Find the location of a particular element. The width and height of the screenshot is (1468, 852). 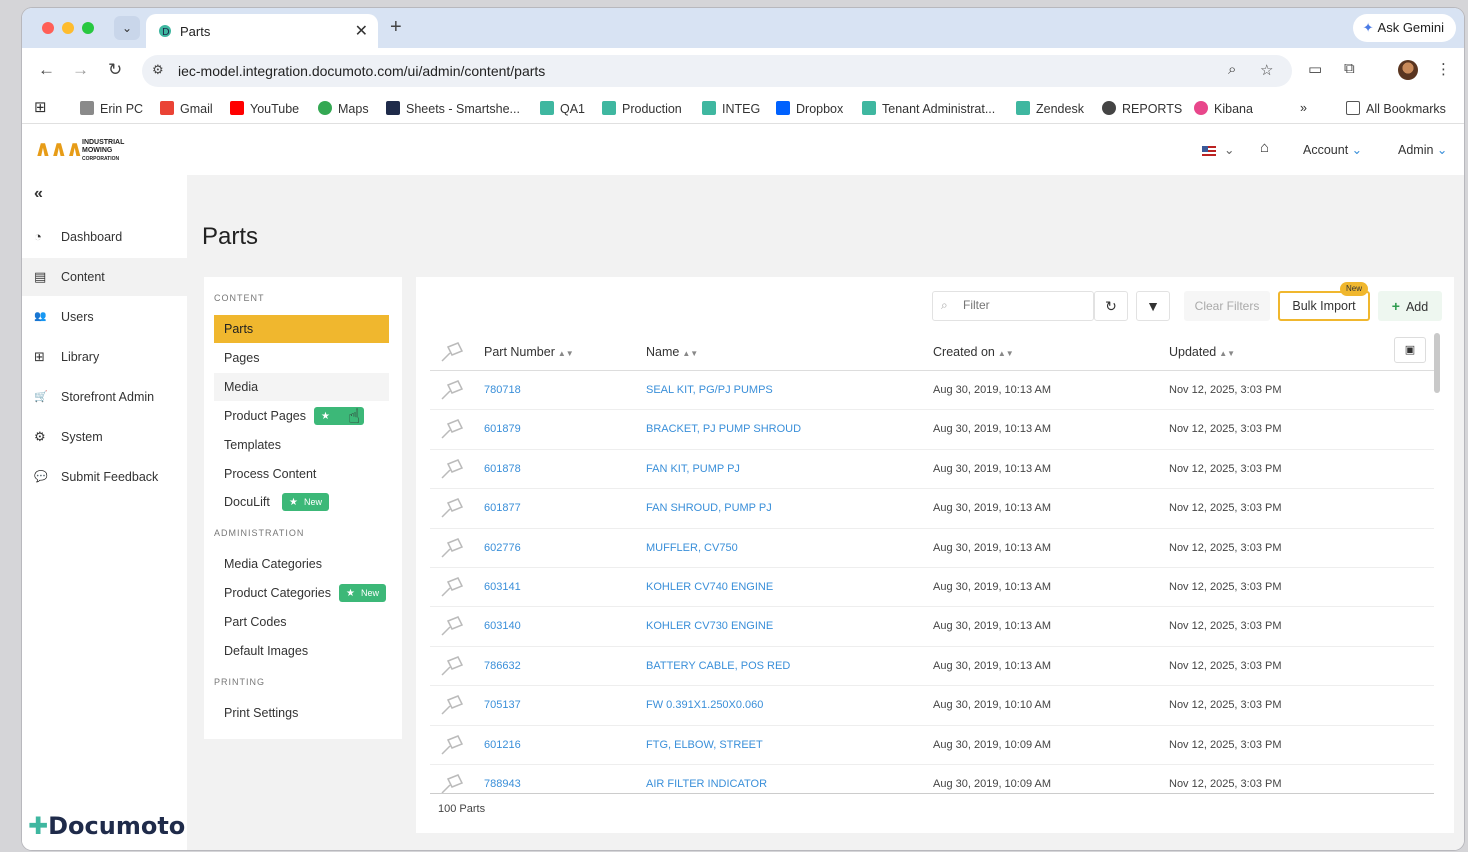

nav-item-pages: Pages is located at coordinates (301, 358).